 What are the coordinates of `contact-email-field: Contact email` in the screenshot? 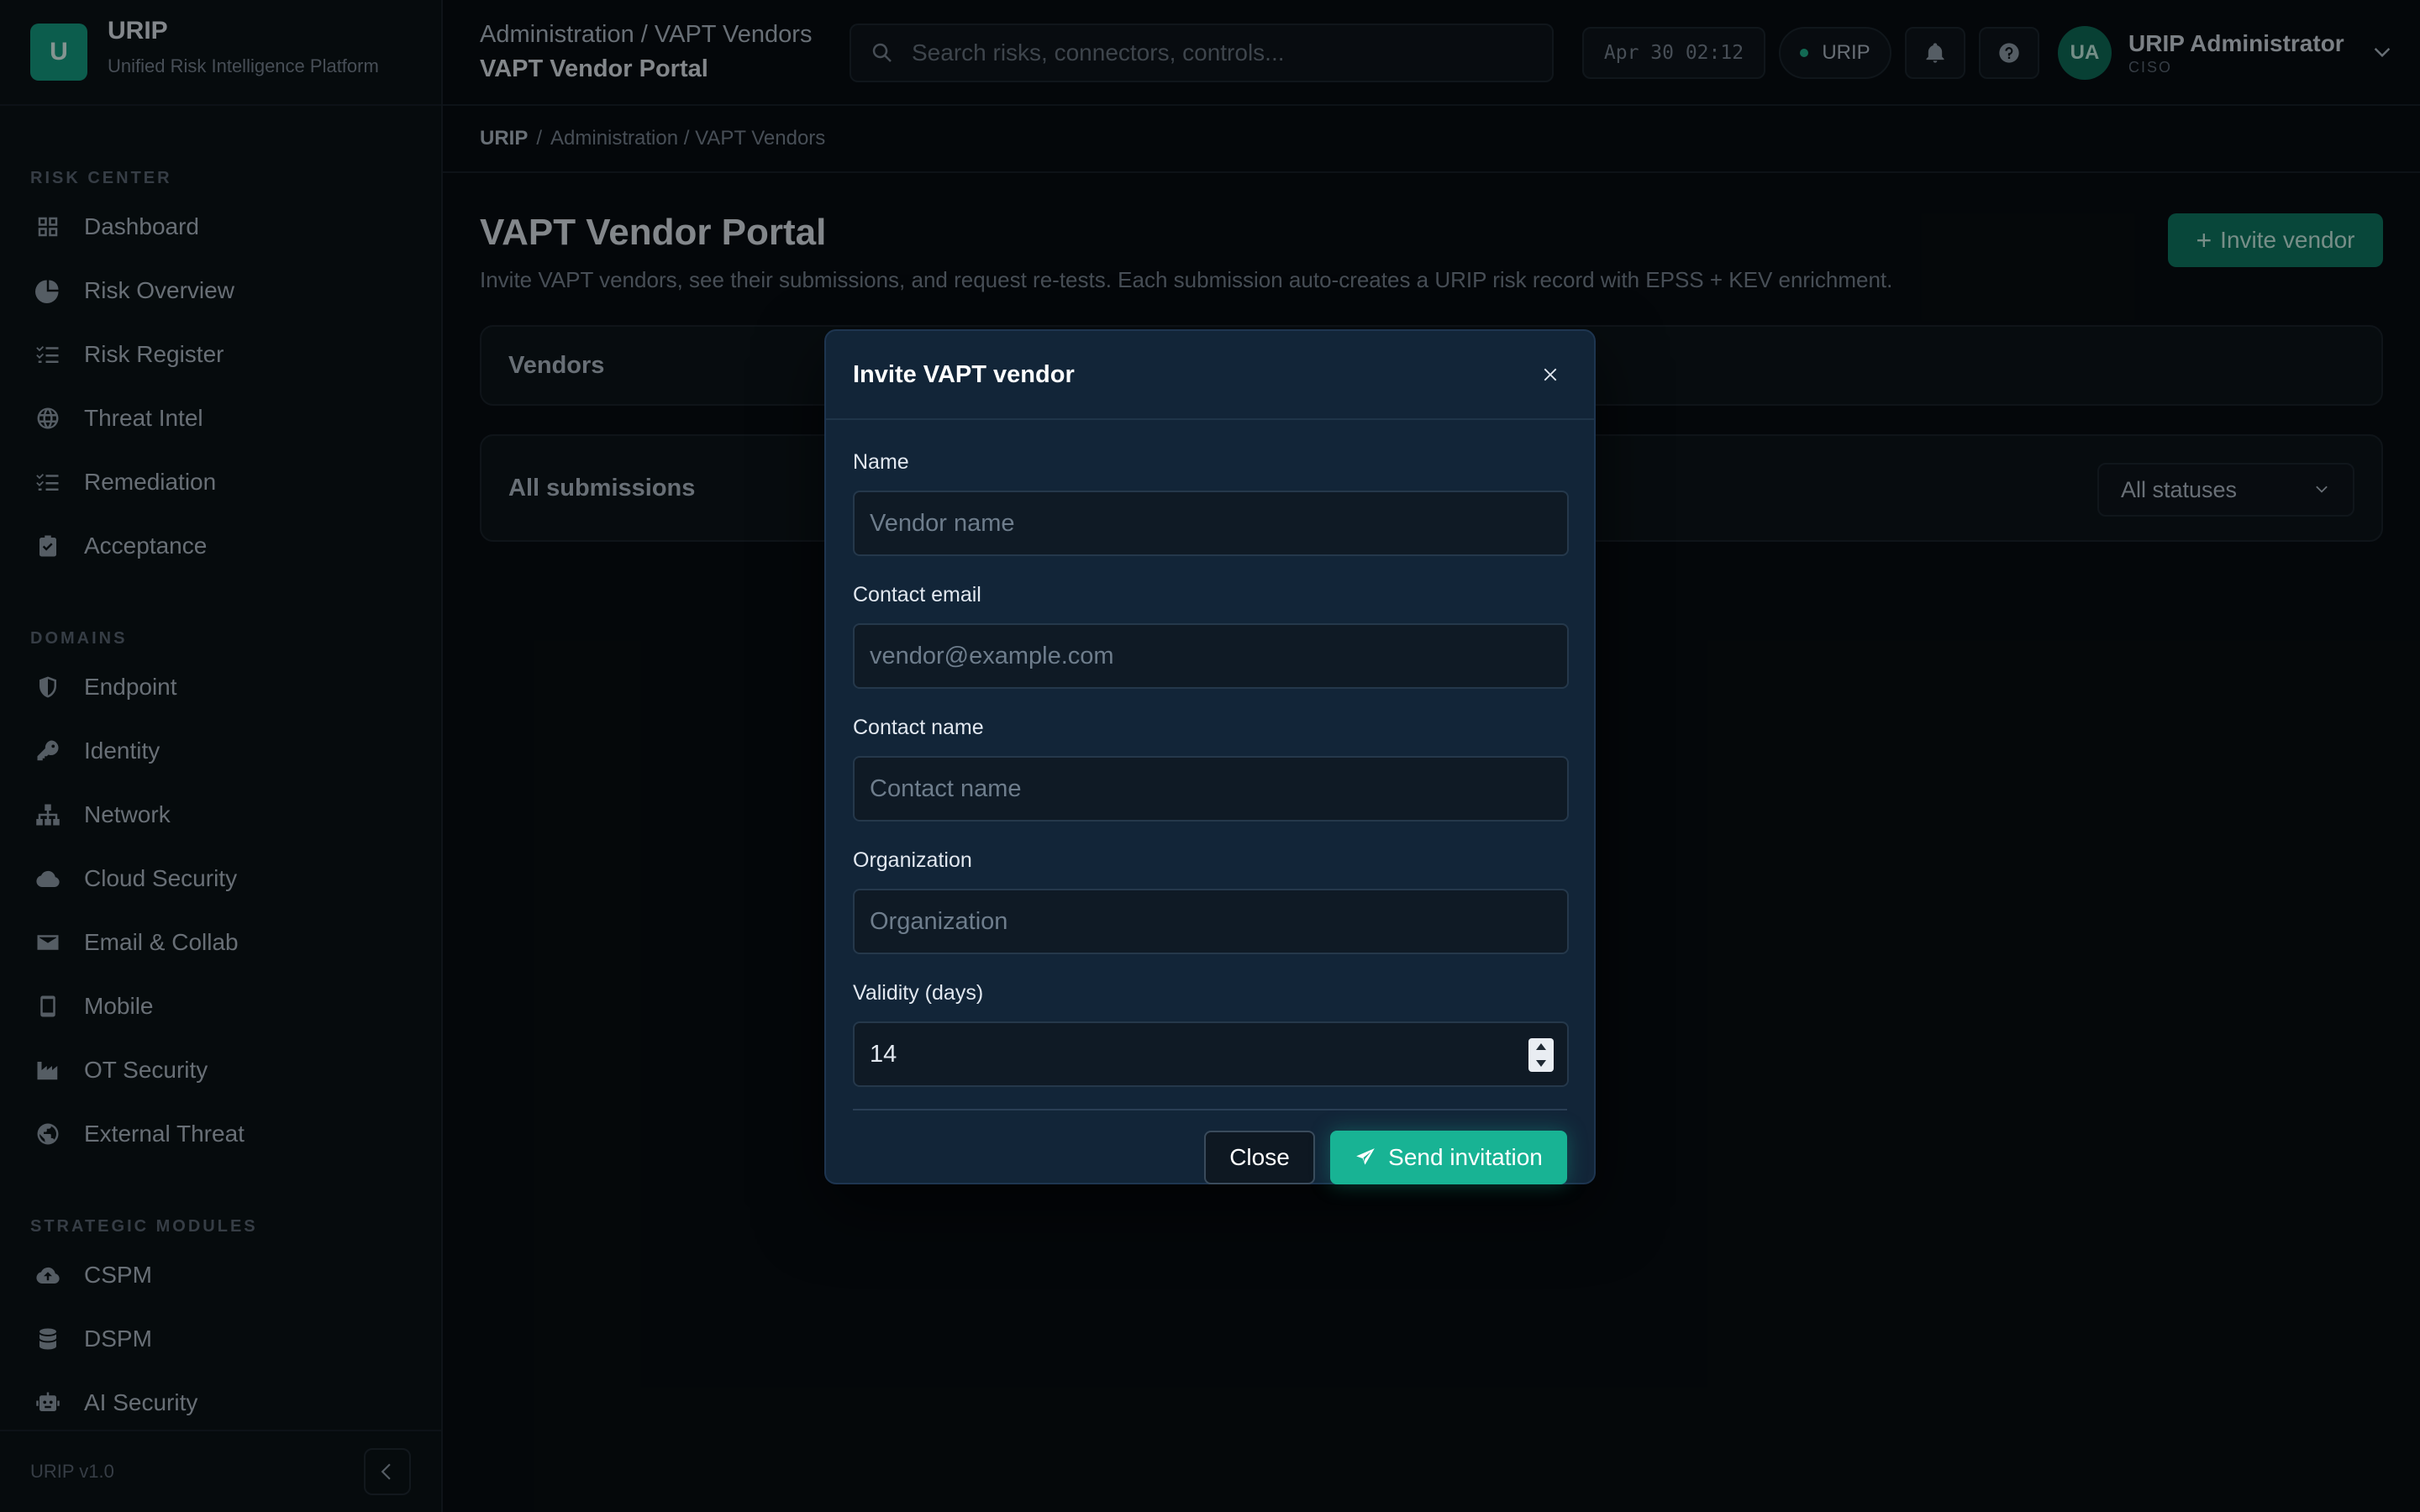 It's located at (1211, 636).